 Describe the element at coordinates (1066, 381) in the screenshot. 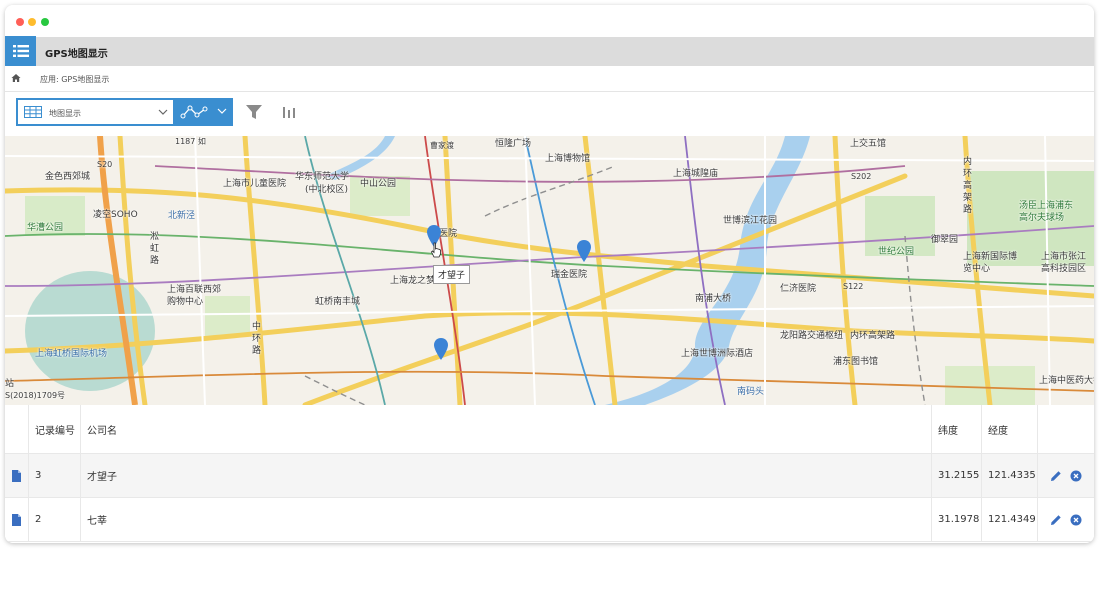

I see `map-label: 上海中医药大学` at that location.